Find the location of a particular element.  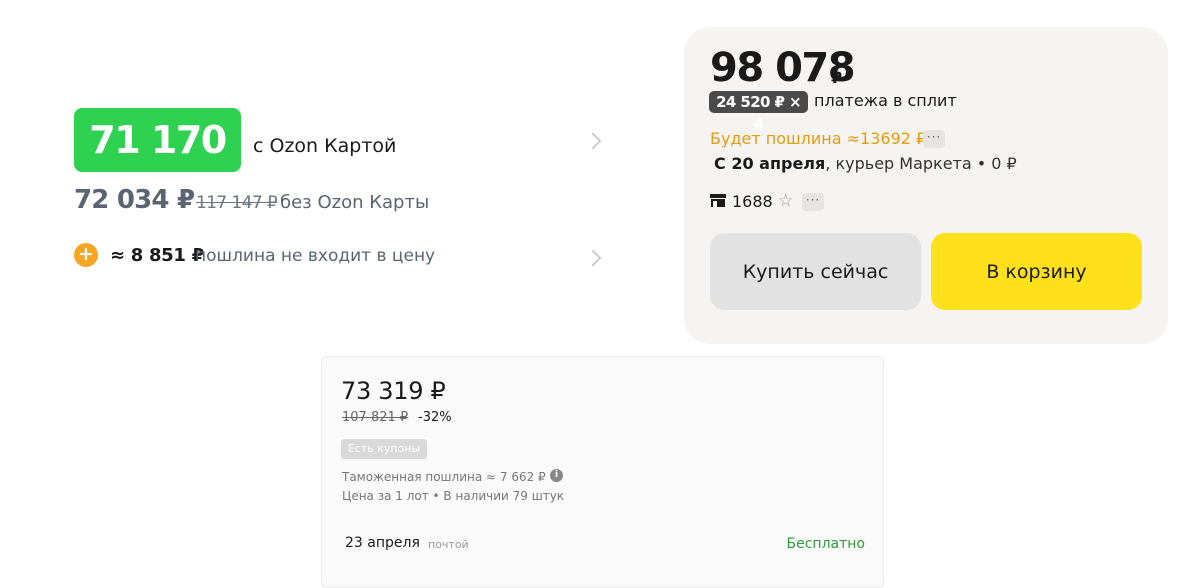

add-to-cart-button: В корзину is located at coordinates (1036, 271).